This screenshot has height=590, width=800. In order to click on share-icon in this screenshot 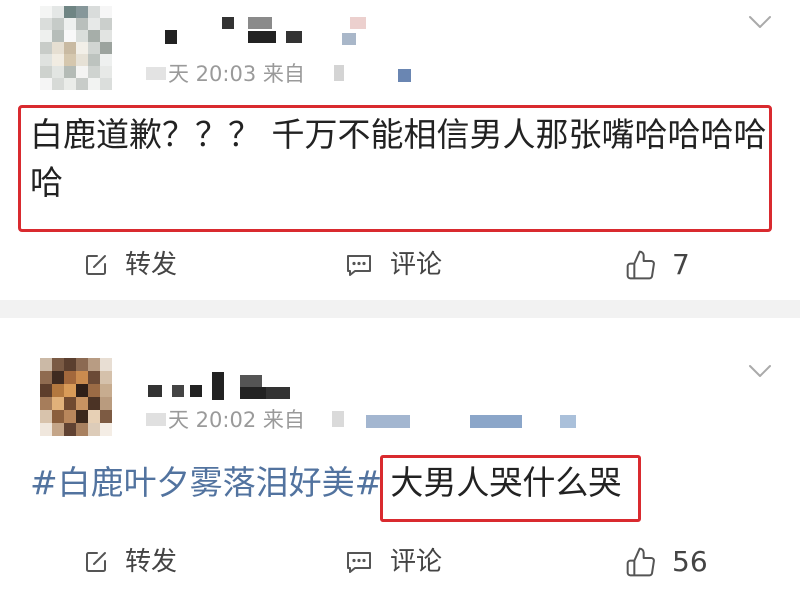, I will do `click(96, 562)`.